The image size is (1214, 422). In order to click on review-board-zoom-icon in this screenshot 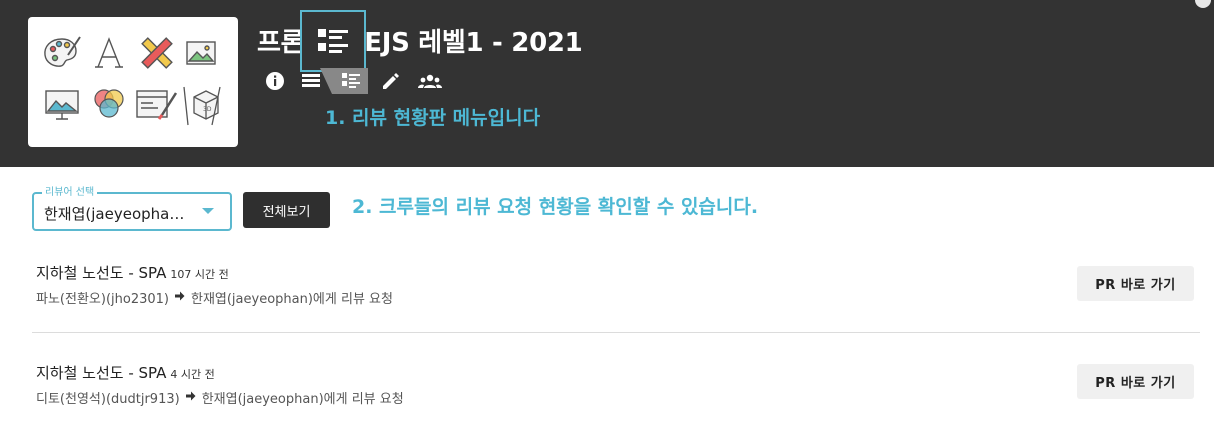, I will do `click(333, 41)`.